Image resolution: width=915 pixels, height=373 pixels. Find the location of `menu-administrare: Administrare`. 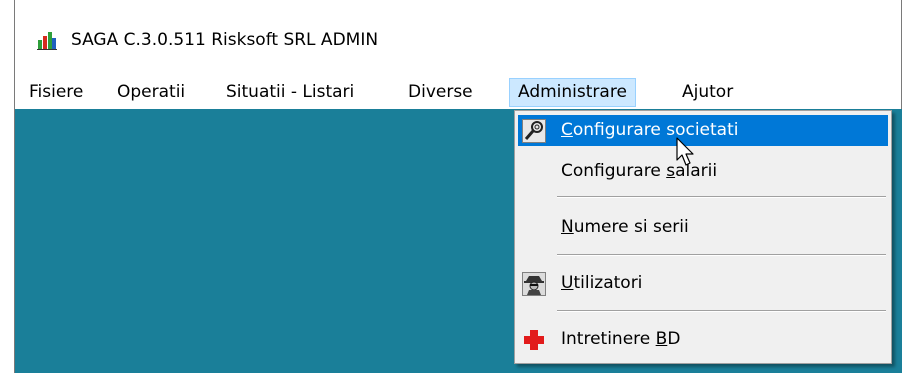

menu-administrare: Administrare is located at coordinates (572, 92).